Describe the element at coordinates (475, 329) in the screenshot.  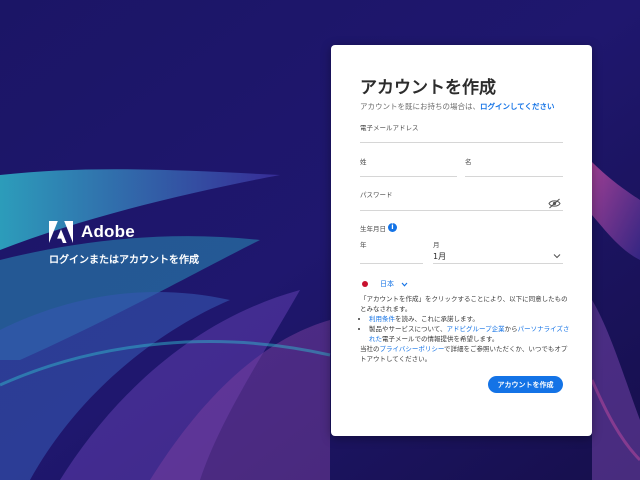
I see `adobe-group-link: アドビグループ企業` at that location.